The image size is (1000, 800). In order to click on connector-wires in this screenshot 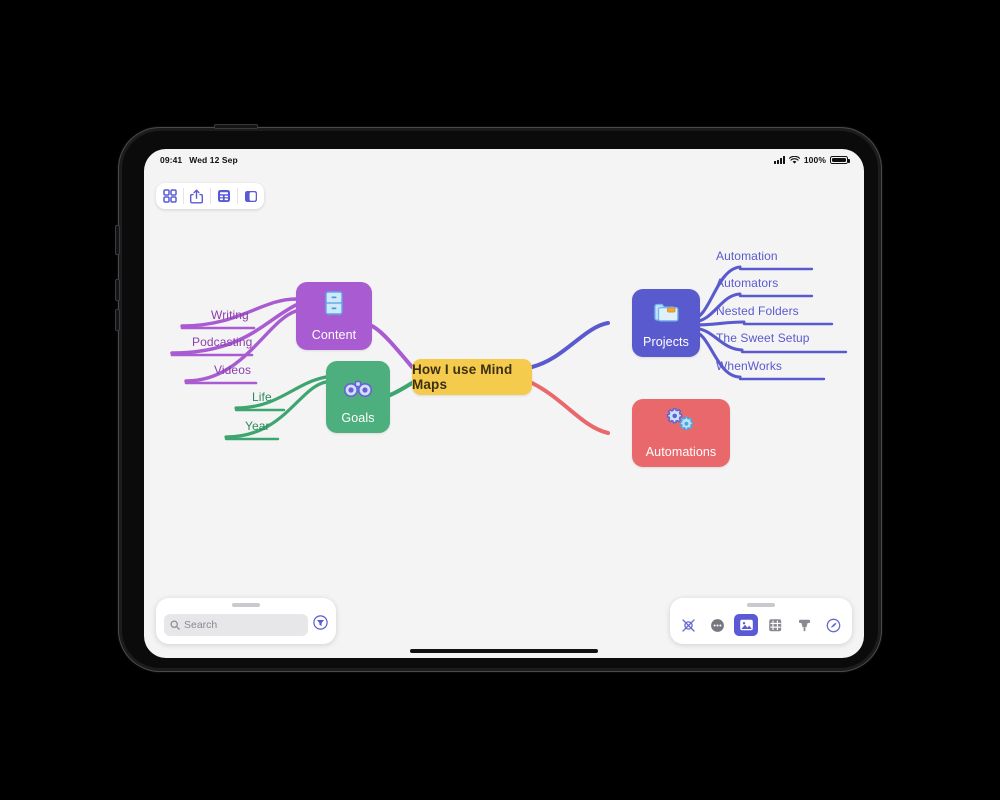, I will do `click(509, 353)`.